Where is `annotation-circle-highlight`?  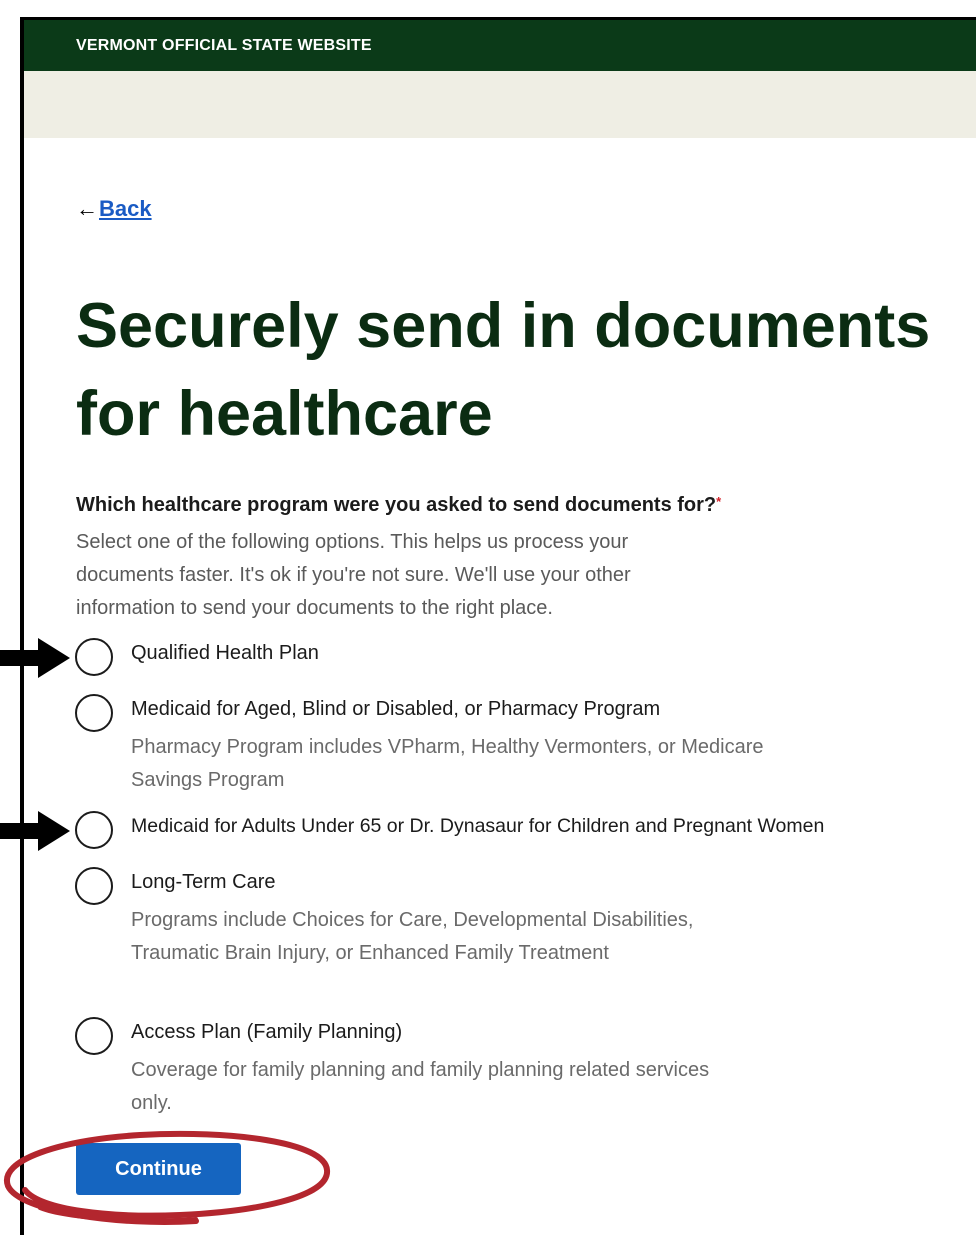
annotation-circle-highlight is located at coordinates (166, 1178).